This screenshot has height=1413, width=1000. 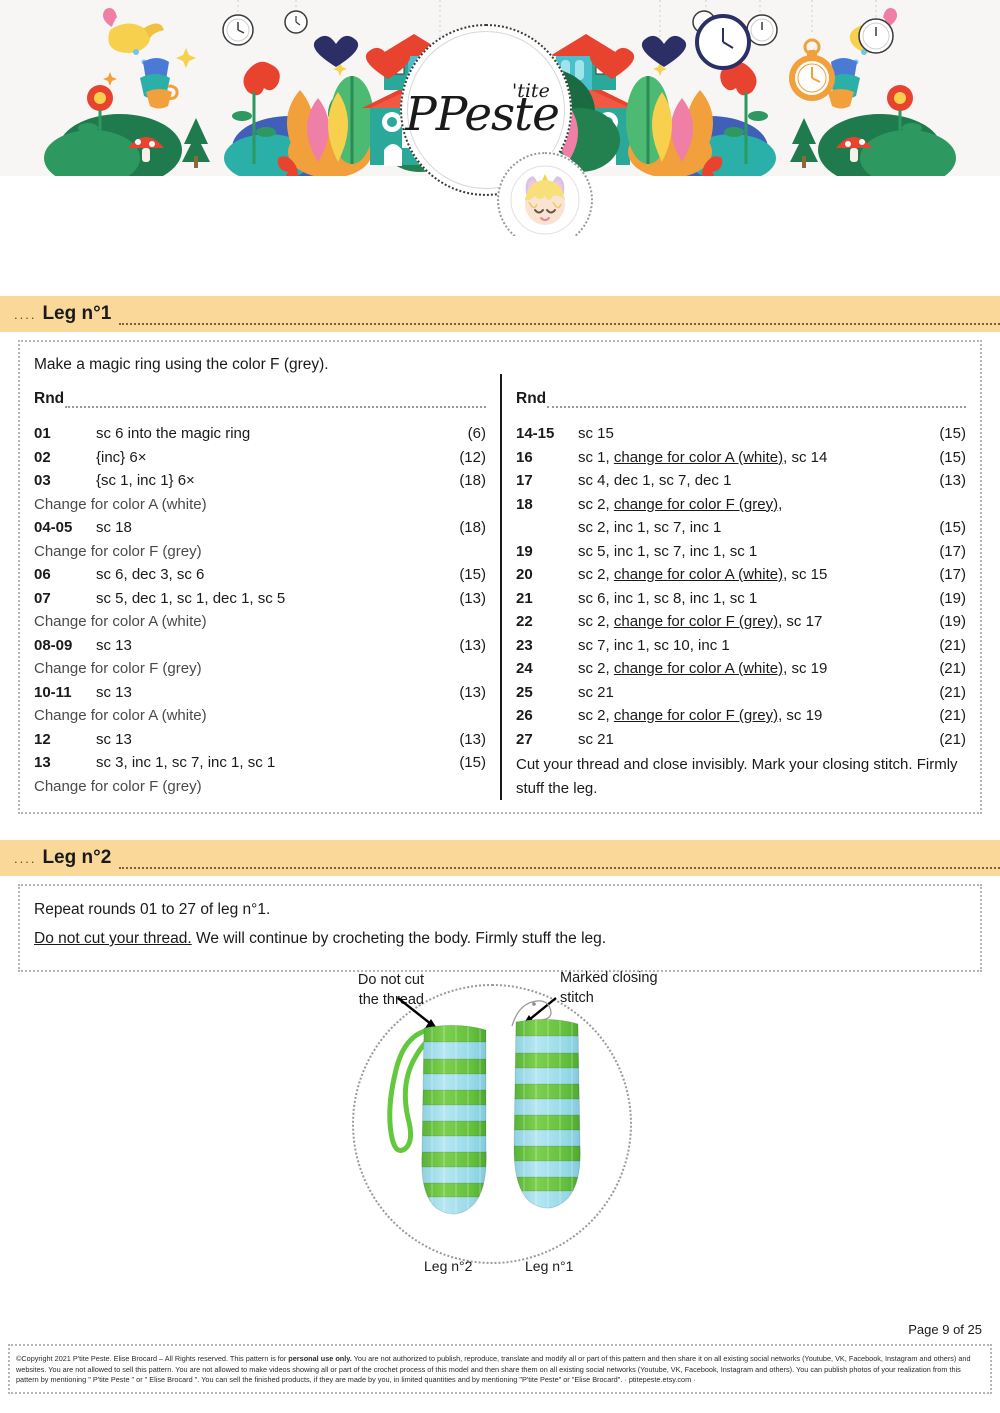 What do you see at coordinates (531, 91) in the screenshot?
I see `logo-superscript: 'tite` at bounding box center [531, 91].